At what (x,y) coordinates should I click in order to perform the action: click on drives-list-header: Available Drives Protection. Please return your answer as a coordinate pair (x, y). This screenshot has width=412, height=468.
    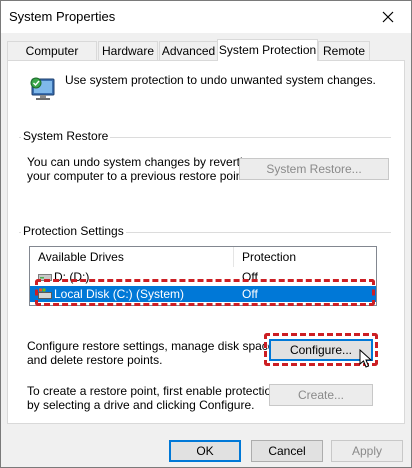
    Looking at the image, I should click on (203, 257).